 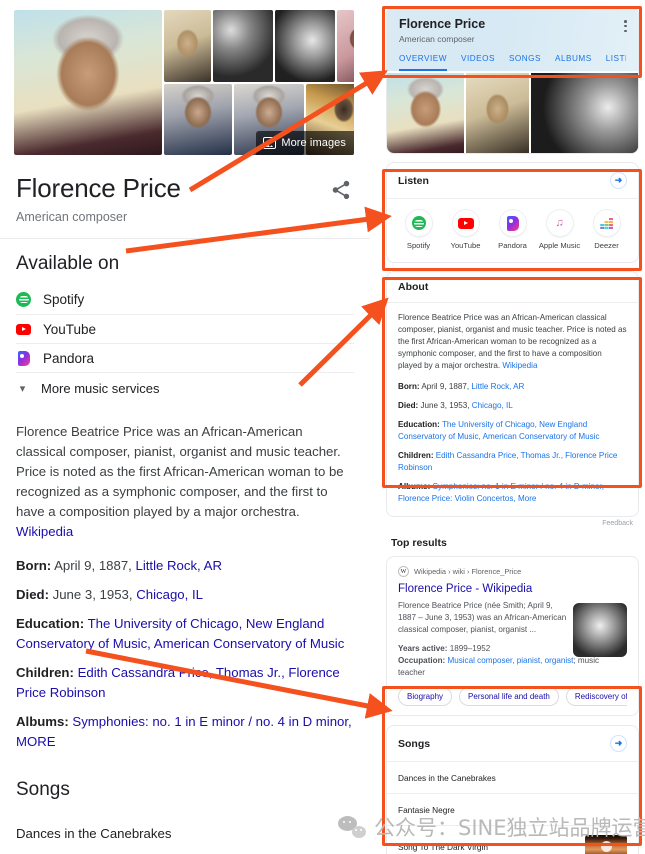 I want to click on tab-listen: LISTEN, so click(x=616, y=62).